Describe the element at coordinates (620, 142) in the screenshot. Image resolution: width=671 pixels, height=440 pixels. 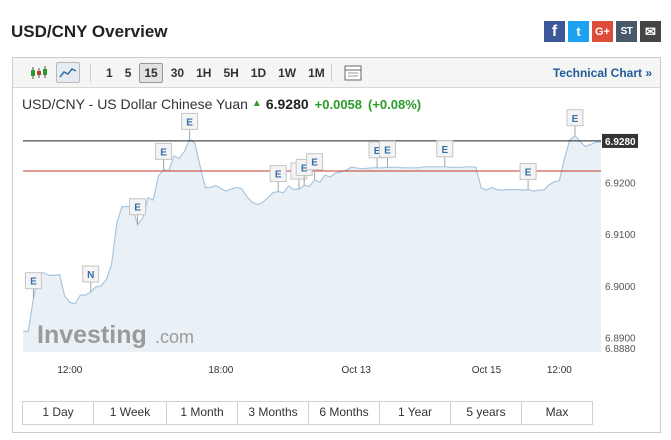
I see `current-price-label: 6.9280` at that location.